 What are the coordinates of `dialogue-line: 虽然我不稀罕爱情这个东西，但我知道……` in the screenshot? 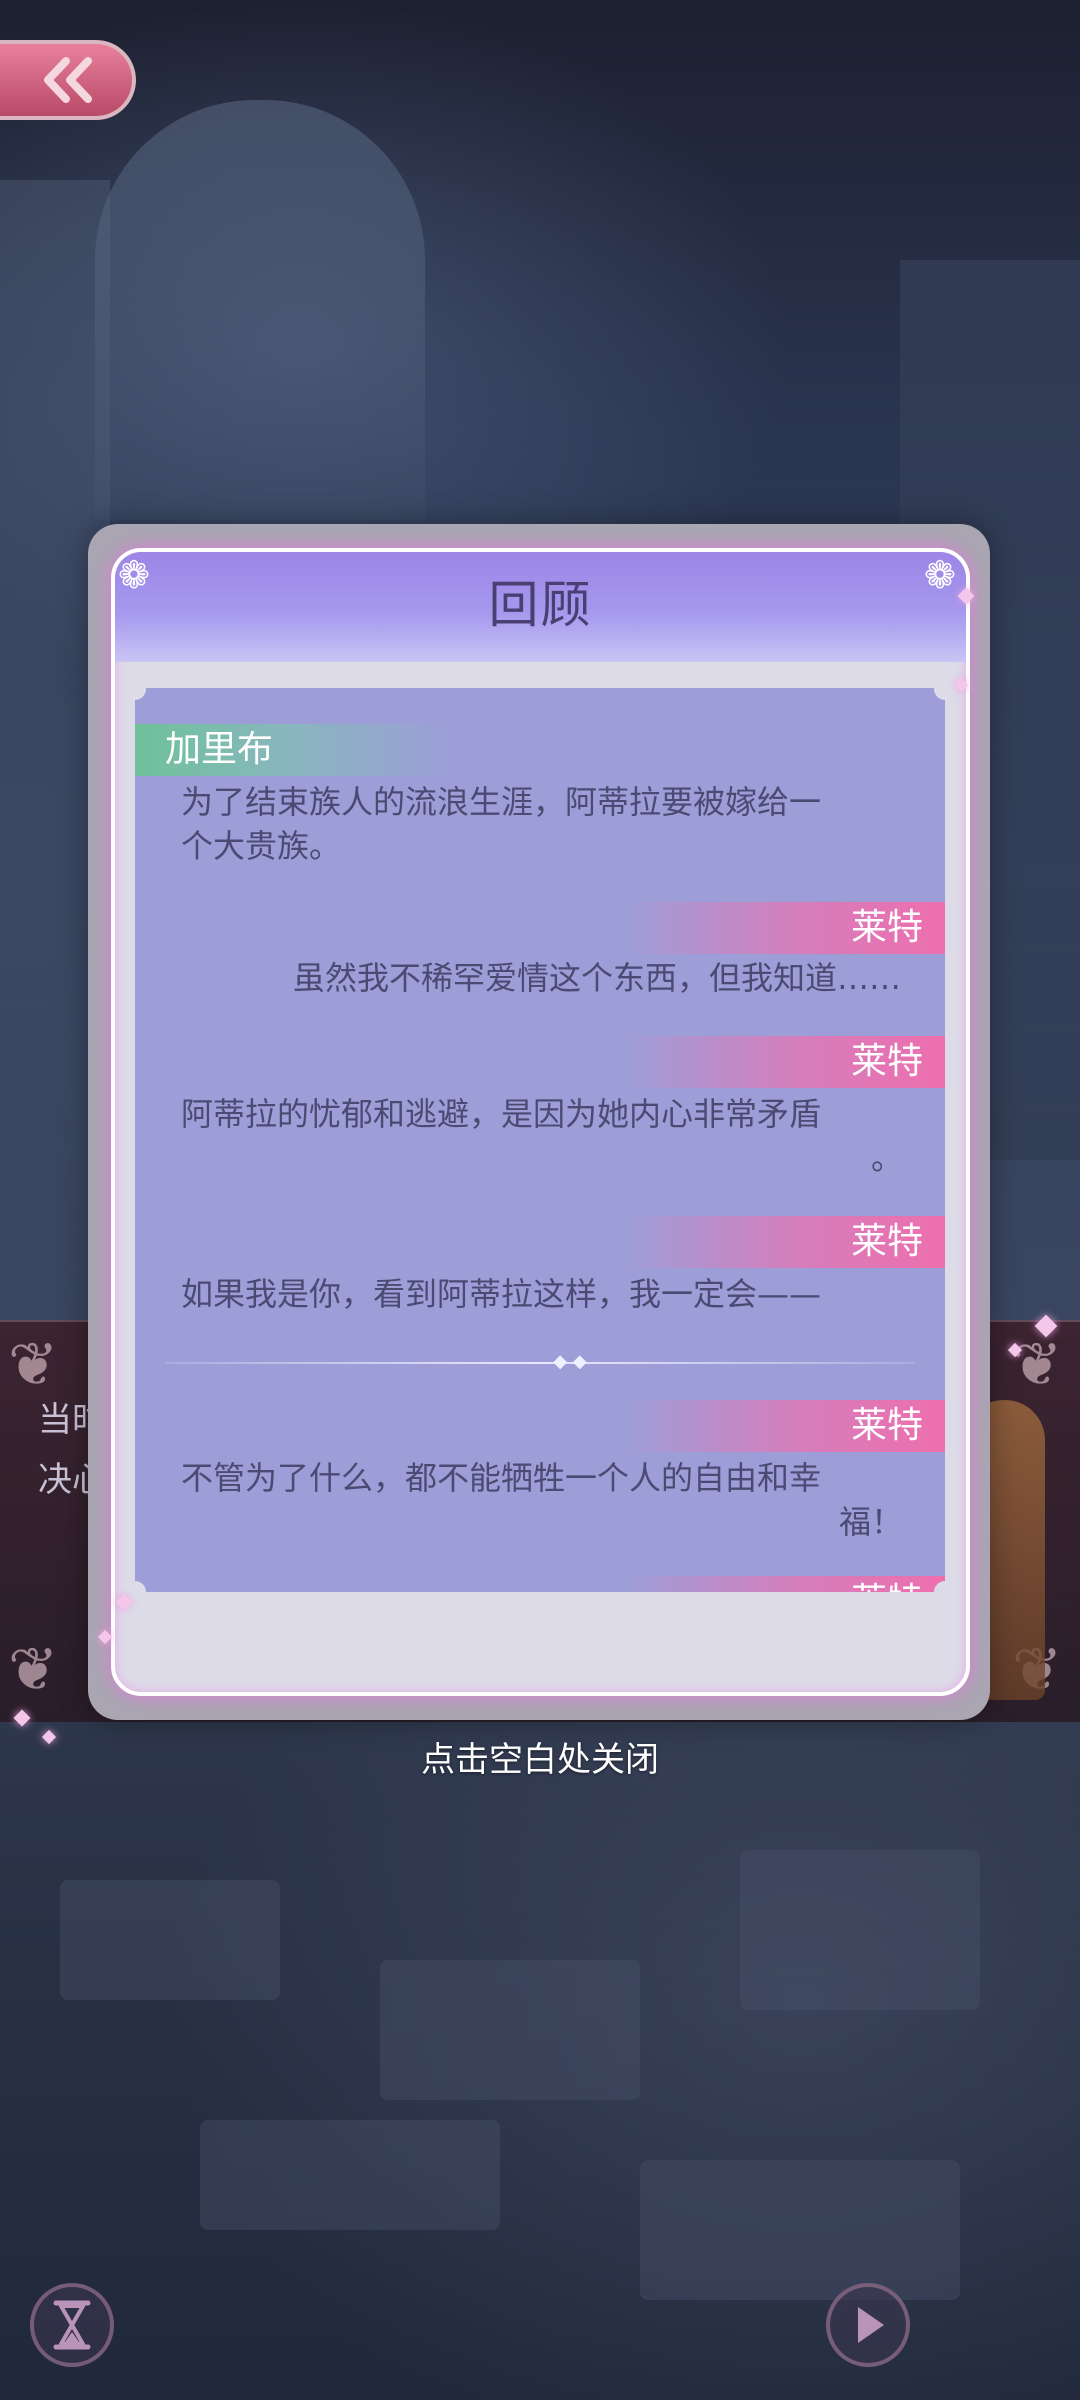 It's located at (596, 978).